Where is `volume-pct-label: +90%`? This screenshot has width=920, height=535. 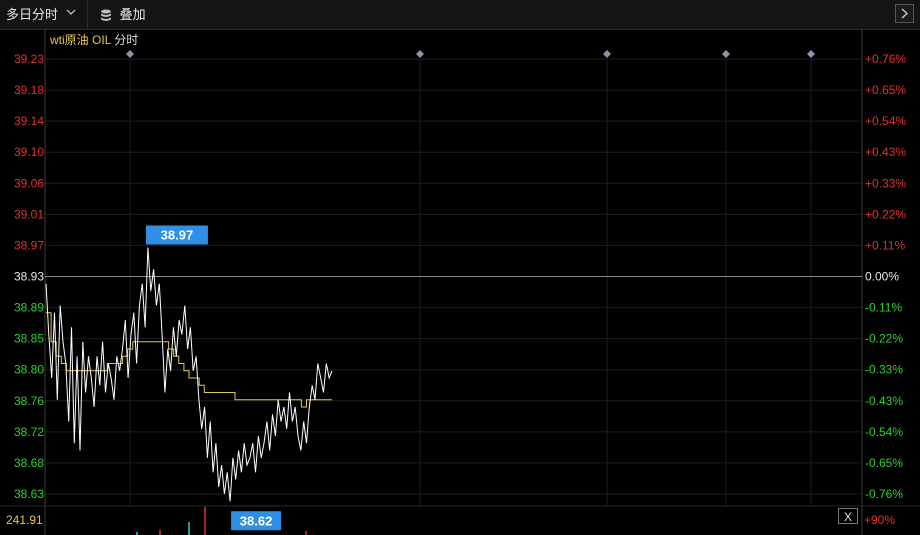 volume-pct-label: +90% is located at coordinates (879, 520).